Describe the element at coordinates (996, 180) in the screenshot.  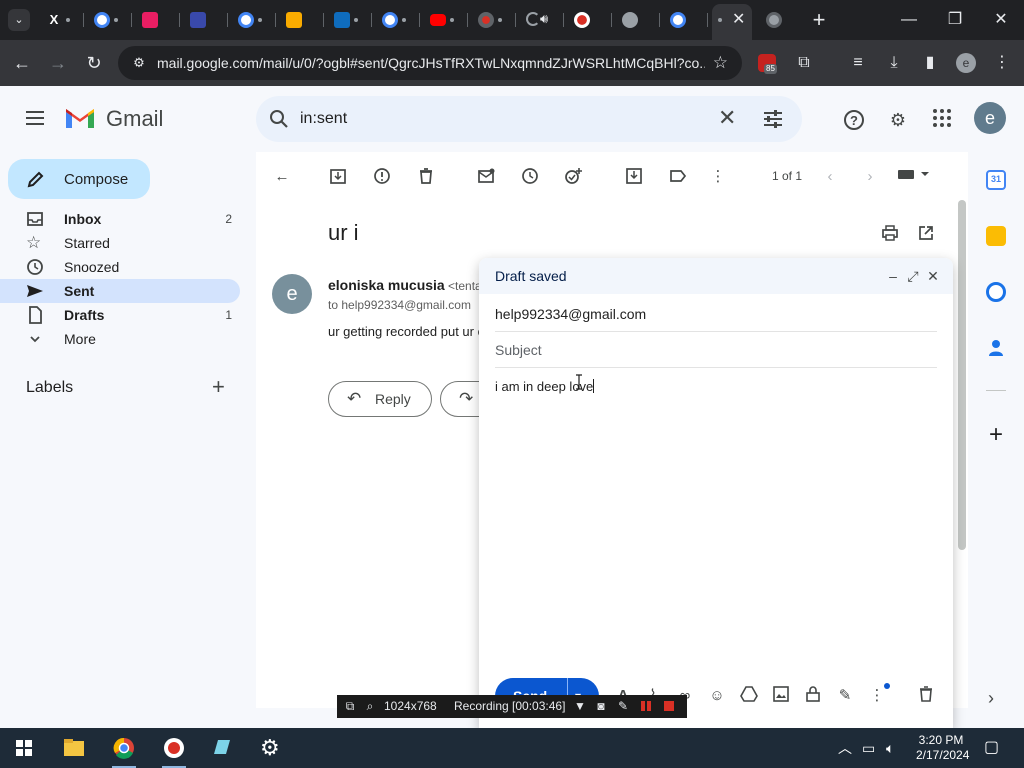
I see `calendar-icon: 31` at that location.